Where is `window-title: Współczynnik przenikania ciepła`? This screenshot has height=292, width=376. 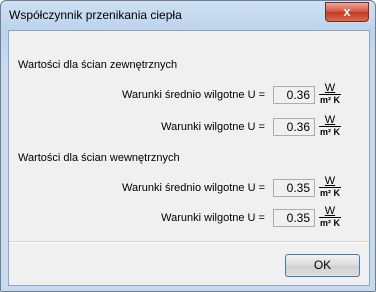 window-title: Współczynnik przenikania ciepła is located at coordinates (95, 15).